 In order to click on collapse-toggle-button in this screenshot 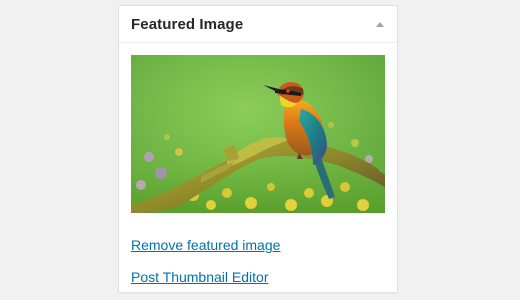, I will do `click(380, 24)`.